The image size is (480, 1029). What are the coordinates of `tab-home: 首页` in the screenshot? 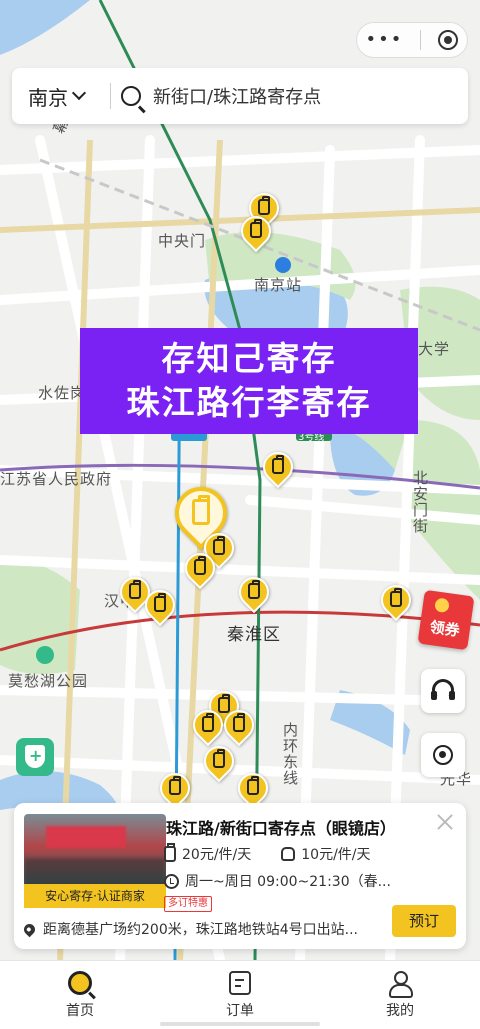 It's located at (80, 995).